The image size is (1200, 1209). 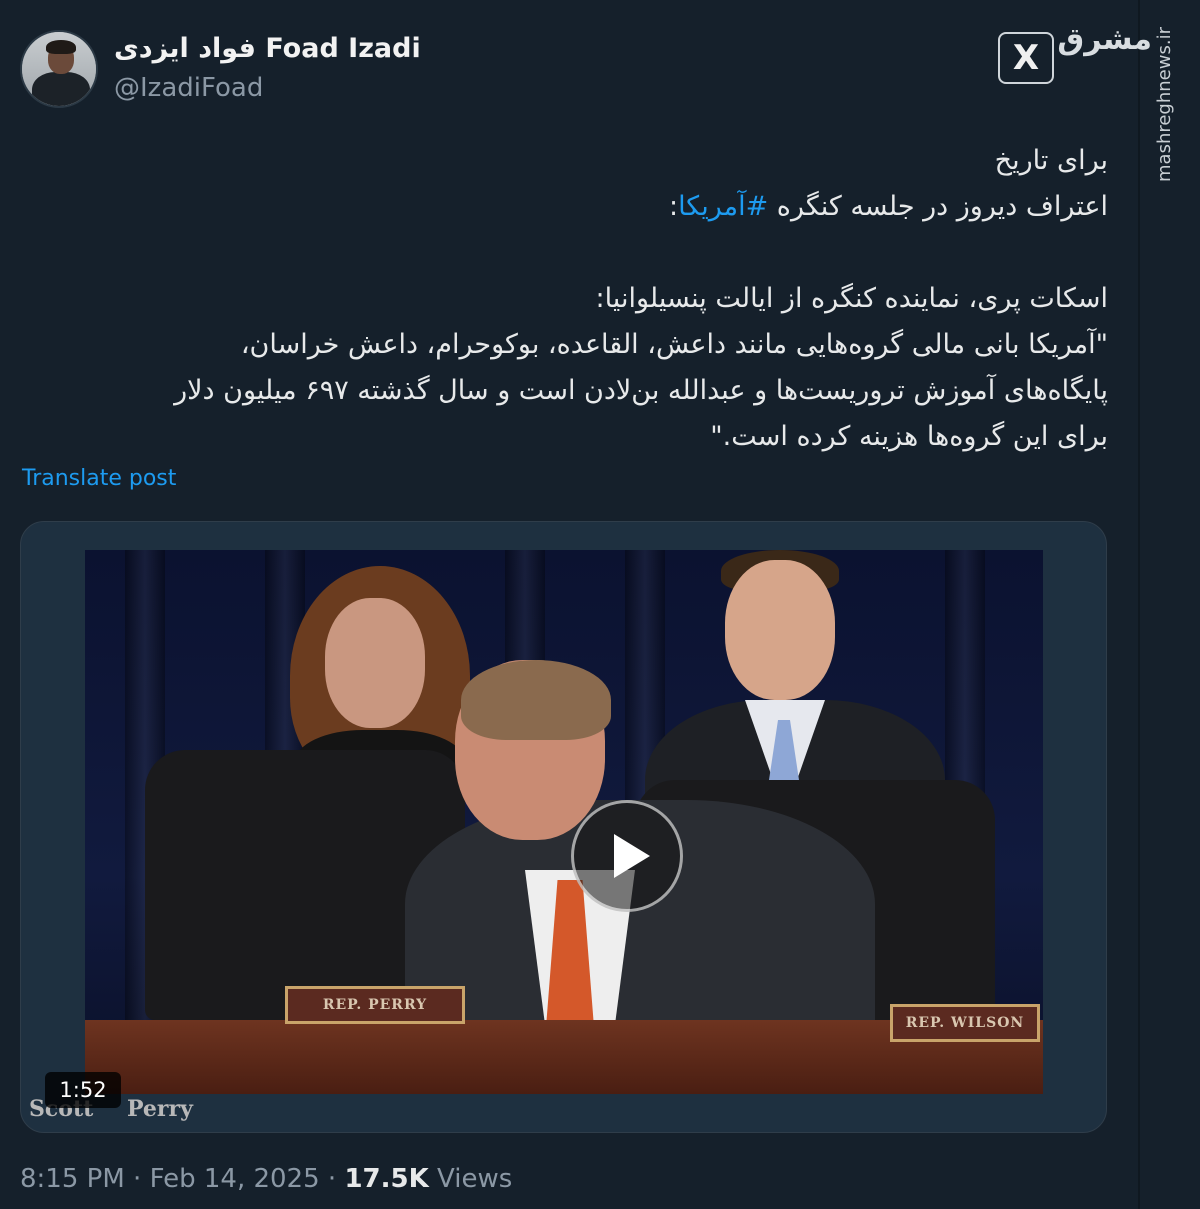 I want to click on tweet-meta: 8:15 PM · Feb 14, 2025 · 17.5K Views, so click(x=266, y=1179).